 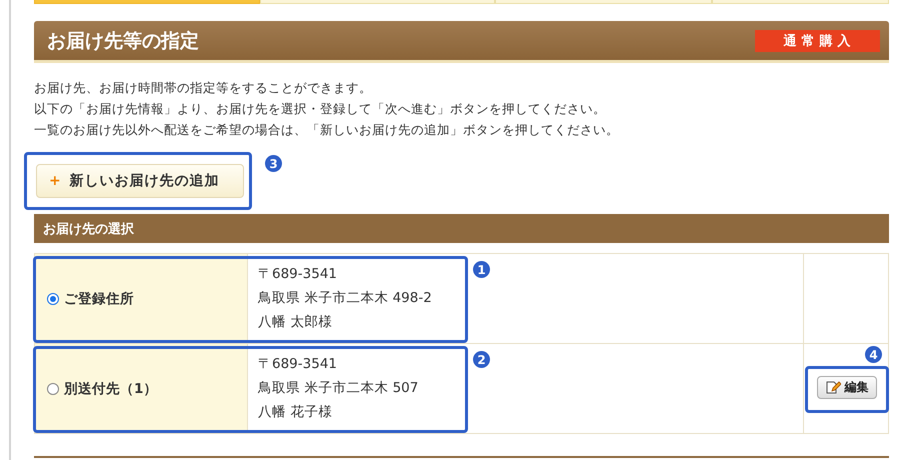 I want to click on address-label: ご登録住所, so click(x=99, y=299).